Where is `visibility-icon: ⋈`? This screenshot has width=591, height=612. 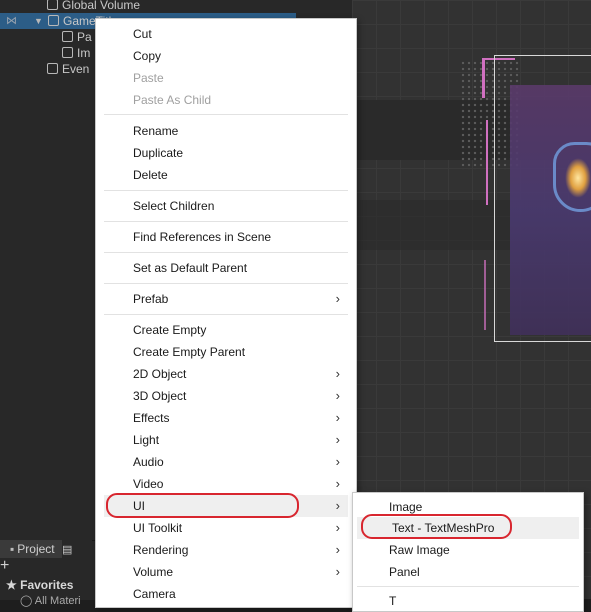
visibility-icon: ⋈ is located at coordinates (11, 21).